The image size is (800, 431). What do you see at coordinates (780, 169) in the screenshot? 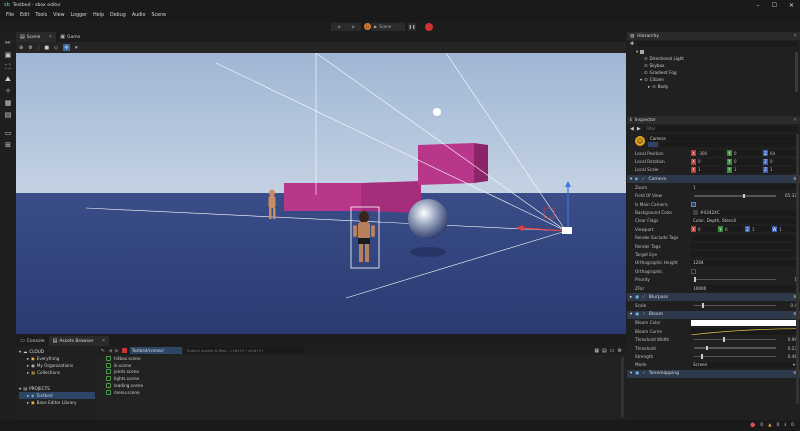
I see `scale-z-field: Z1` at bounding box center [780, 169].